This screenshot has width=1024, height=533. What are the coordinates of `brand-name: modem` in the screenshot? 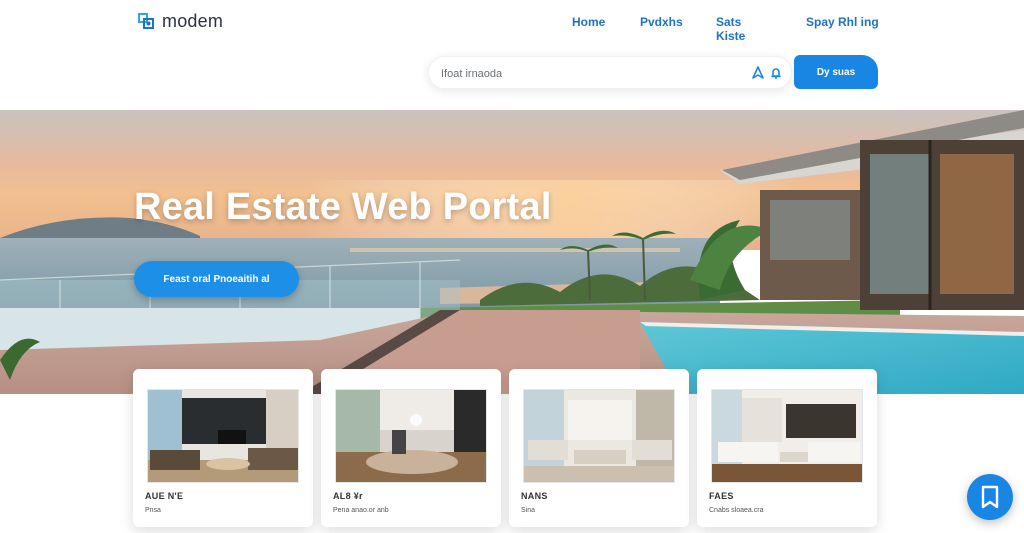 It's located at (193, 20).